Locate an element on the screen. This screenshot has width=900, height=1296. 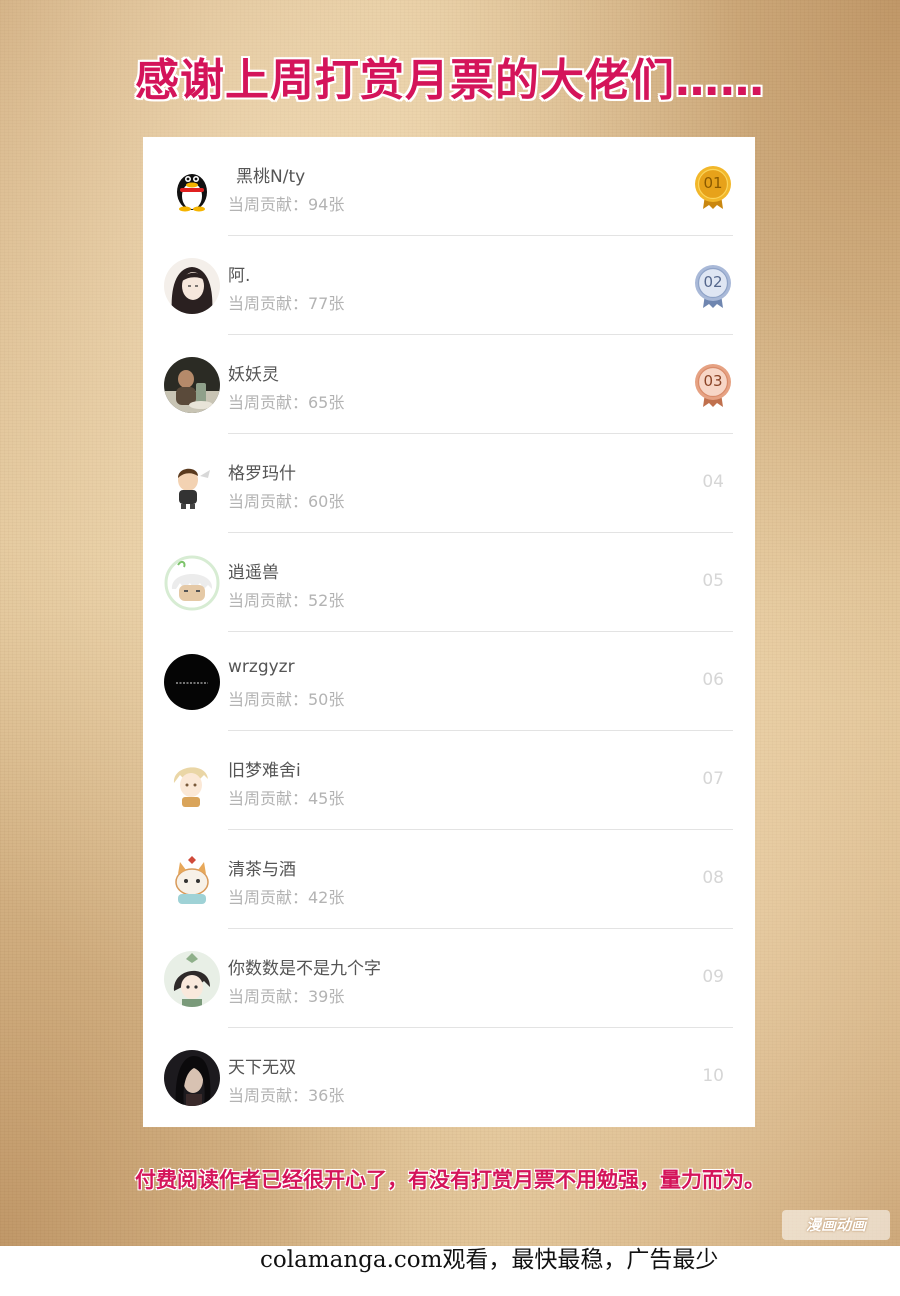
cartoon-boy-avatar is located at coordinates (192, 484).